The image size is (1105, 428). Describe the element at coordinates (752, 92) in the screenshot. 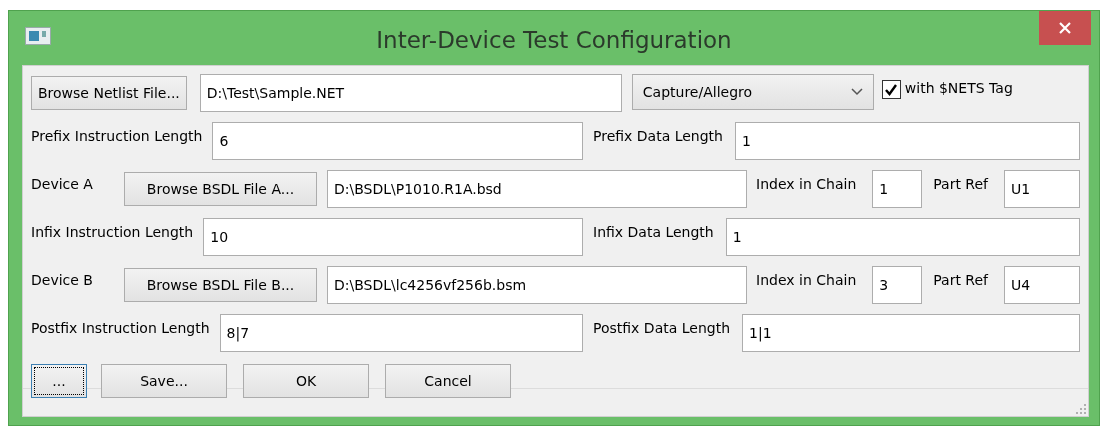

I see `format-dropdown: Capture/Allegro` at that location.